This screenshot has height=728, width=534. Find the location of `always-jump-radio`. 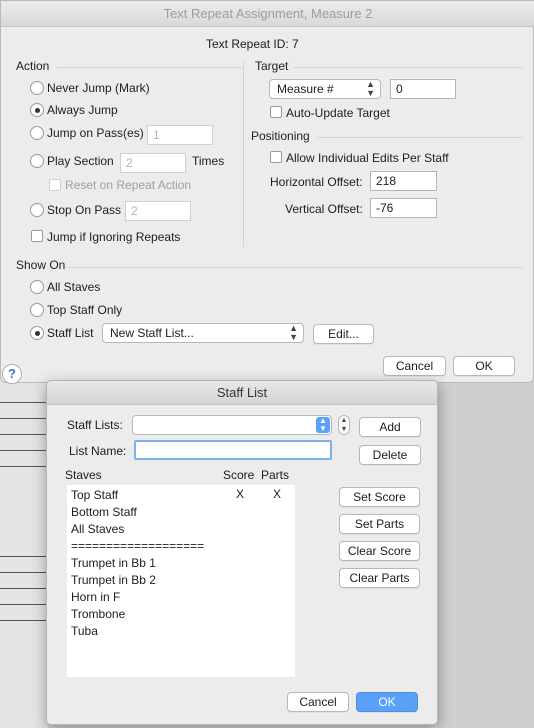

always-jump-radio is located at coordinates (37, 110).